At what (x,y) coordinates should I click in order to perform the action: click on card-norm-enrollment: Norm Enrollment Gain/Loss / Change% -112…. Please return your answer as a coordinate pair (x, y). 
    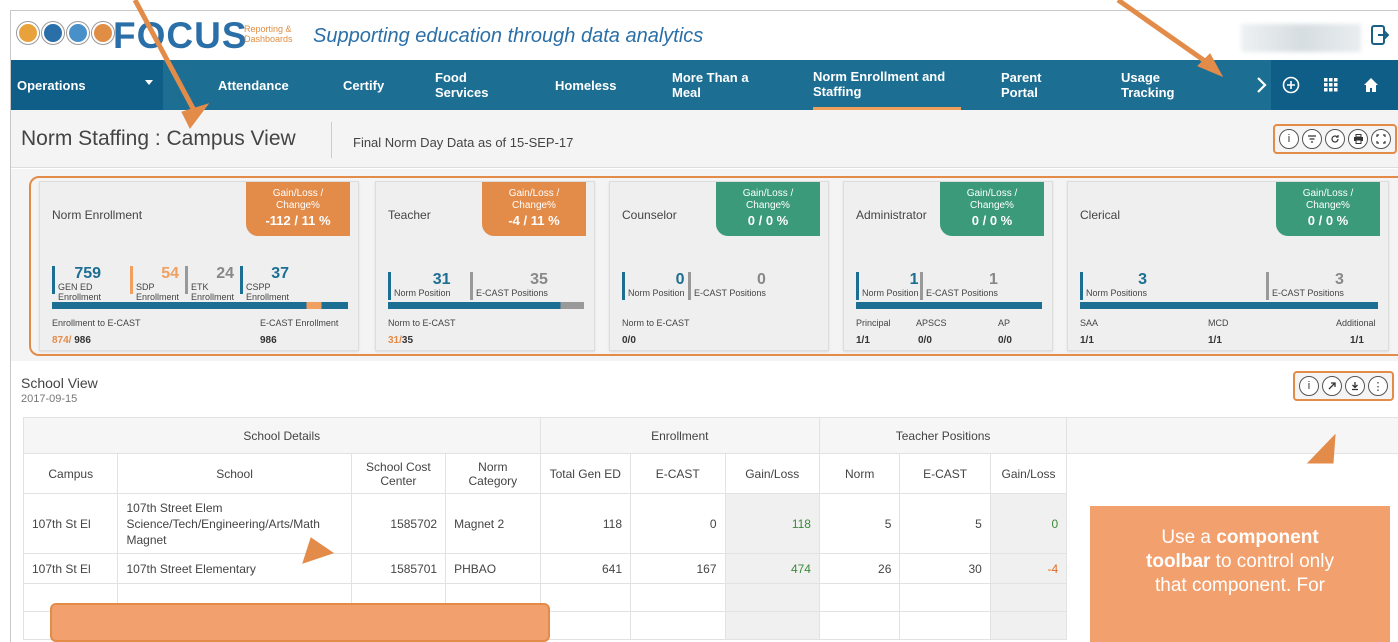
    Looking at the image, I should click on (199, 266).